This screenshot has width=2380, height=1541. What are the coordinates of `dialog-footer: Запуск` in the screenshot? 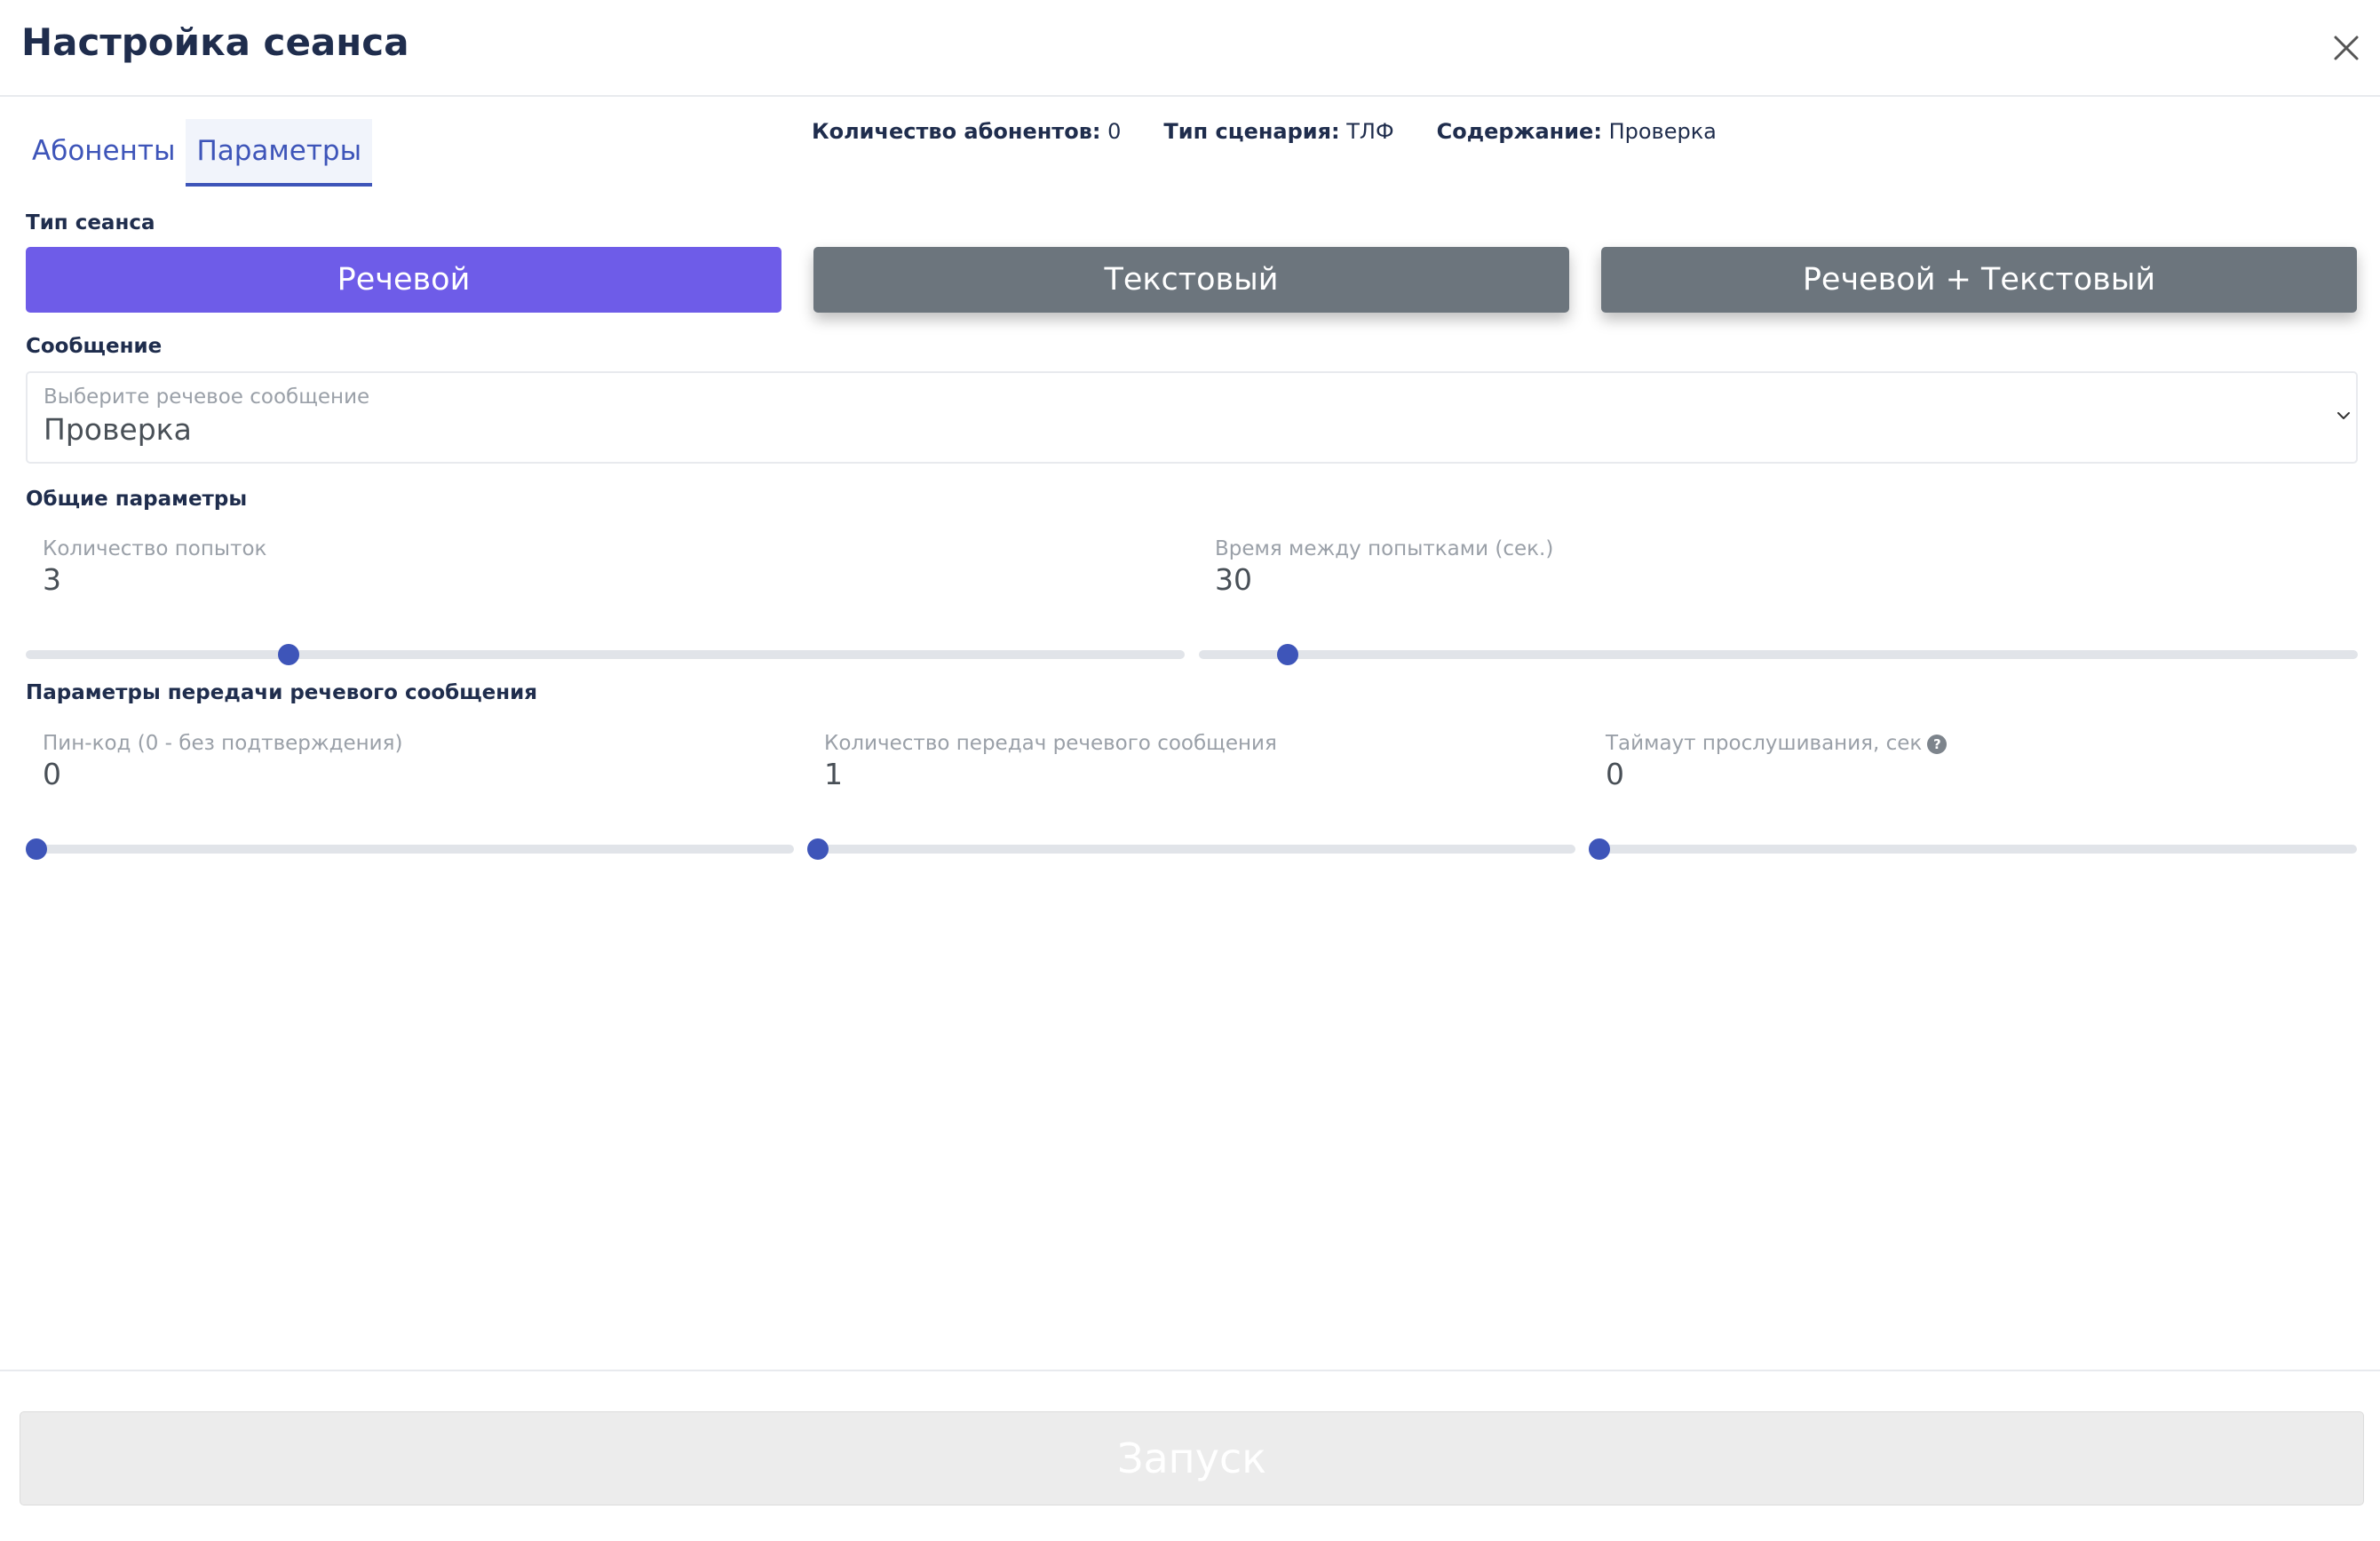 It's located at (1190, 1455).